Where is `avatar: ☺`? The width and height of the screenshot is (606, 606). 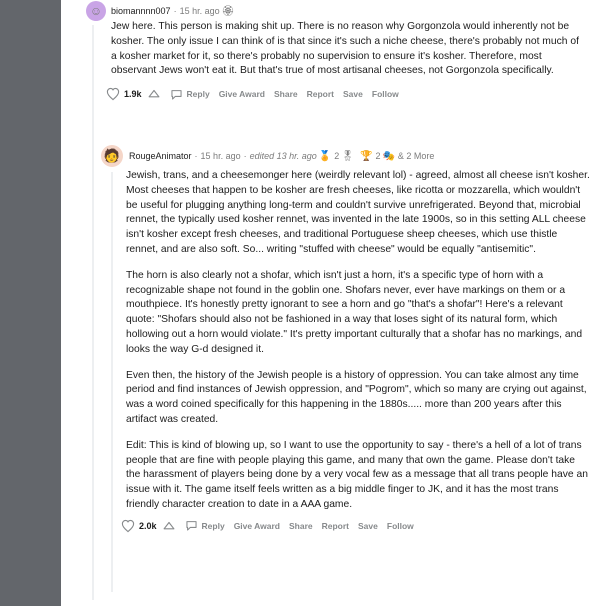
avatar: ☺ is located at coordinates (96, 11).